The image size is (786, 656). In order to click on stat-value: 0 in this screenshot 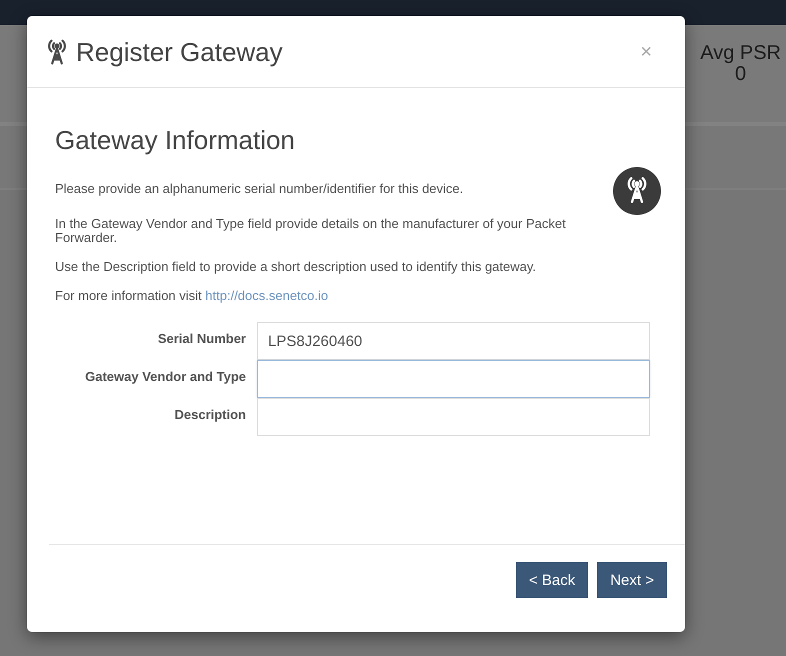, I will do `click(740, 74)`.